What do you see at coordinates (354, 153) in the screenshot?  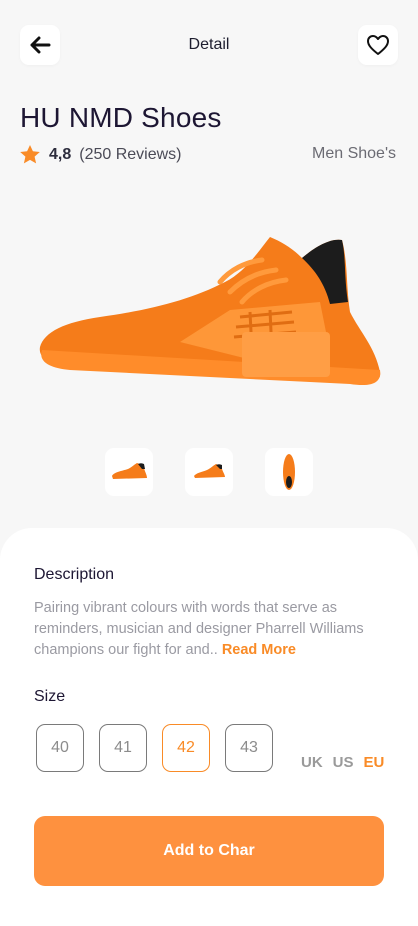 I see `product-category: Men Shoe's` at bounding box center [354, 153].